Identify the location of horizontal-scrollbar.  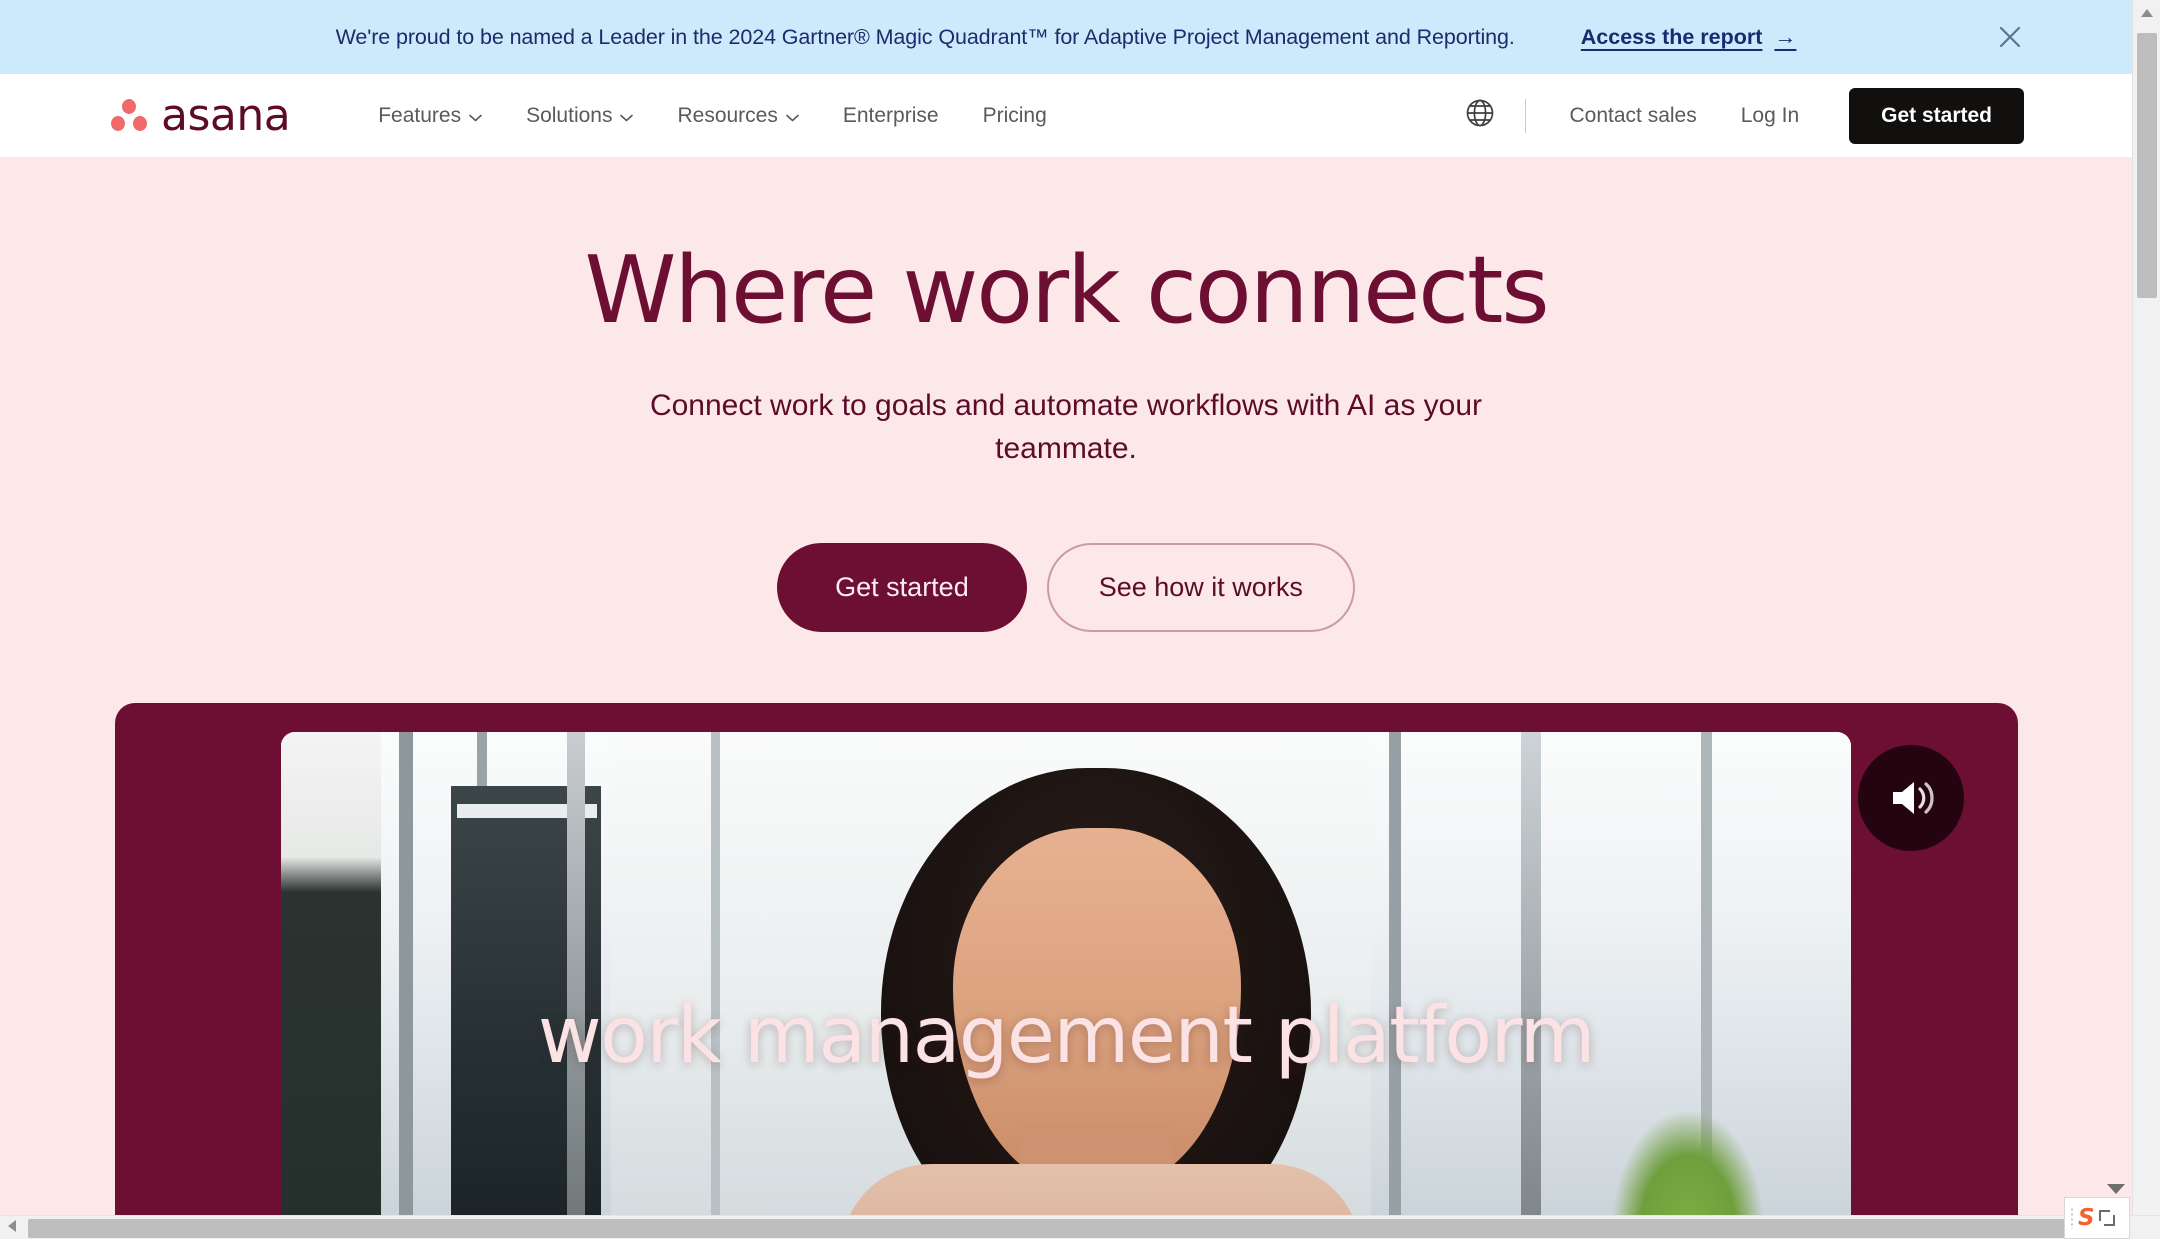
(1080, 1227).